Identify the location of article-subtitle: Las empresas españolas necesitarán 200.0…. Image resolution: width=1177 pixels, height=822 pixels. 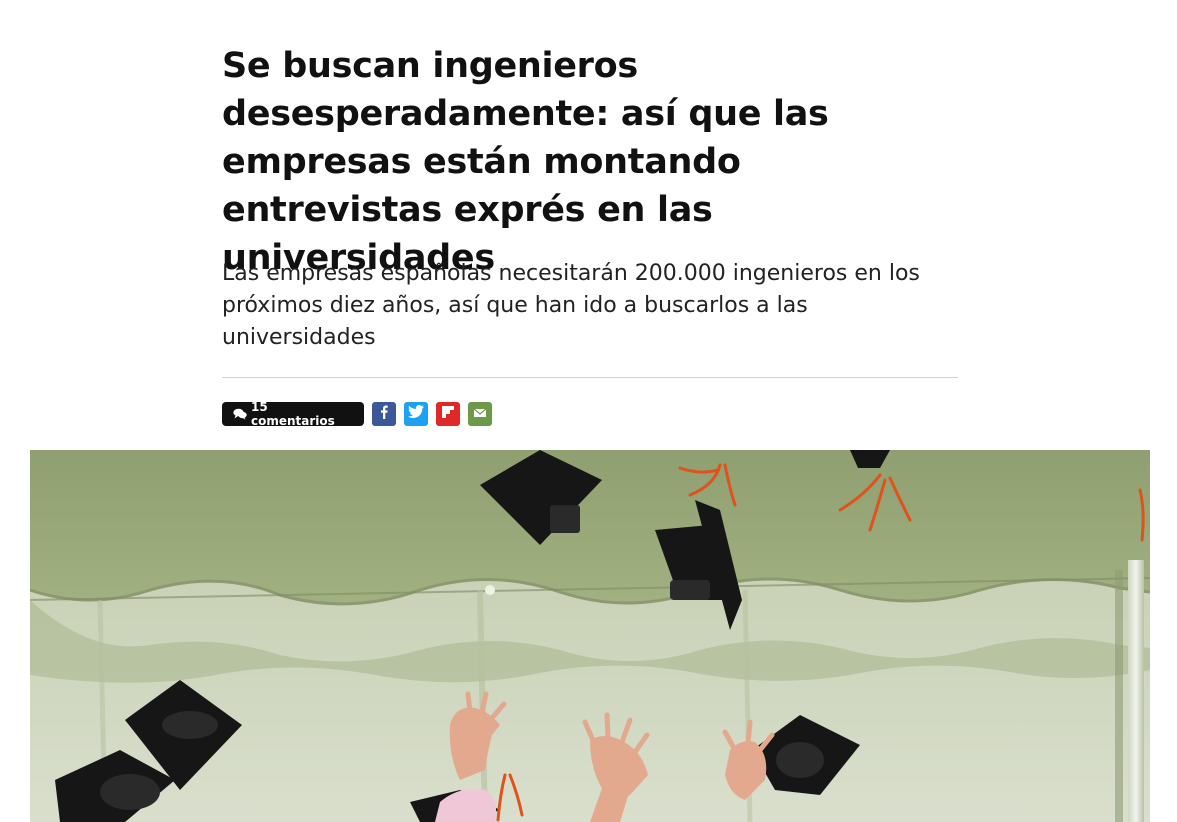
(571, 305).